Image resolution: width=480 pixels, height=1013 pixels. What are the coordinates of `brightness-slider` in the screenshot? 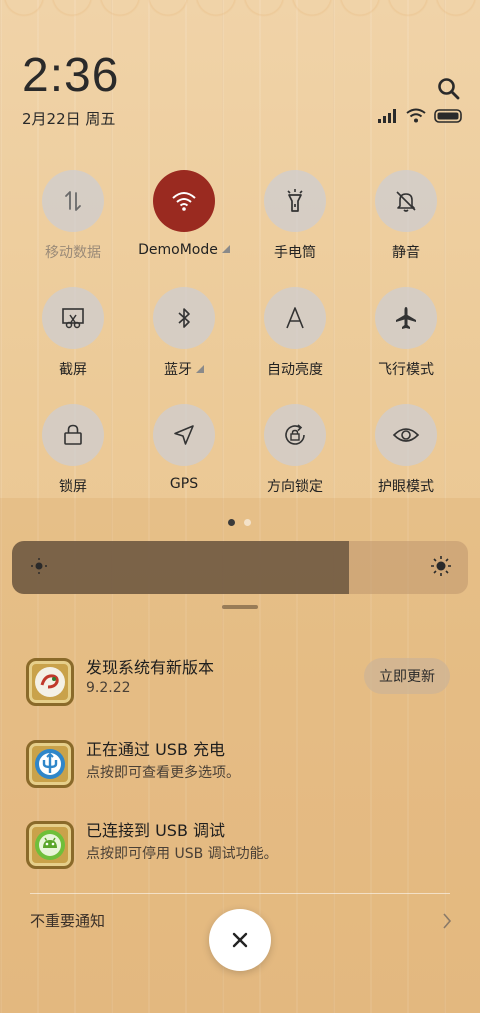 It's located at (240, 567).